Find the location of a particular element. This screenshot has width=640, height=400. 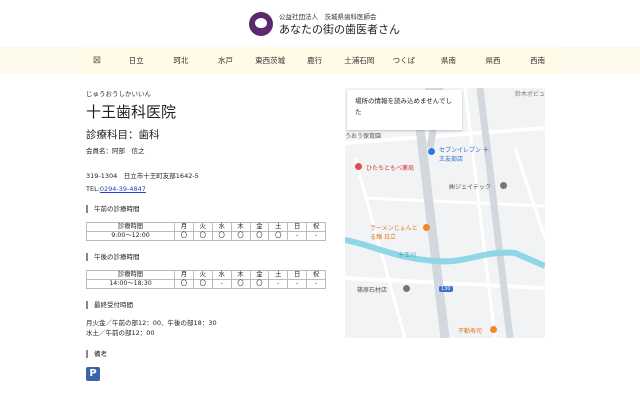

home-icon: ⊠ is located at coordinates (97, 60).